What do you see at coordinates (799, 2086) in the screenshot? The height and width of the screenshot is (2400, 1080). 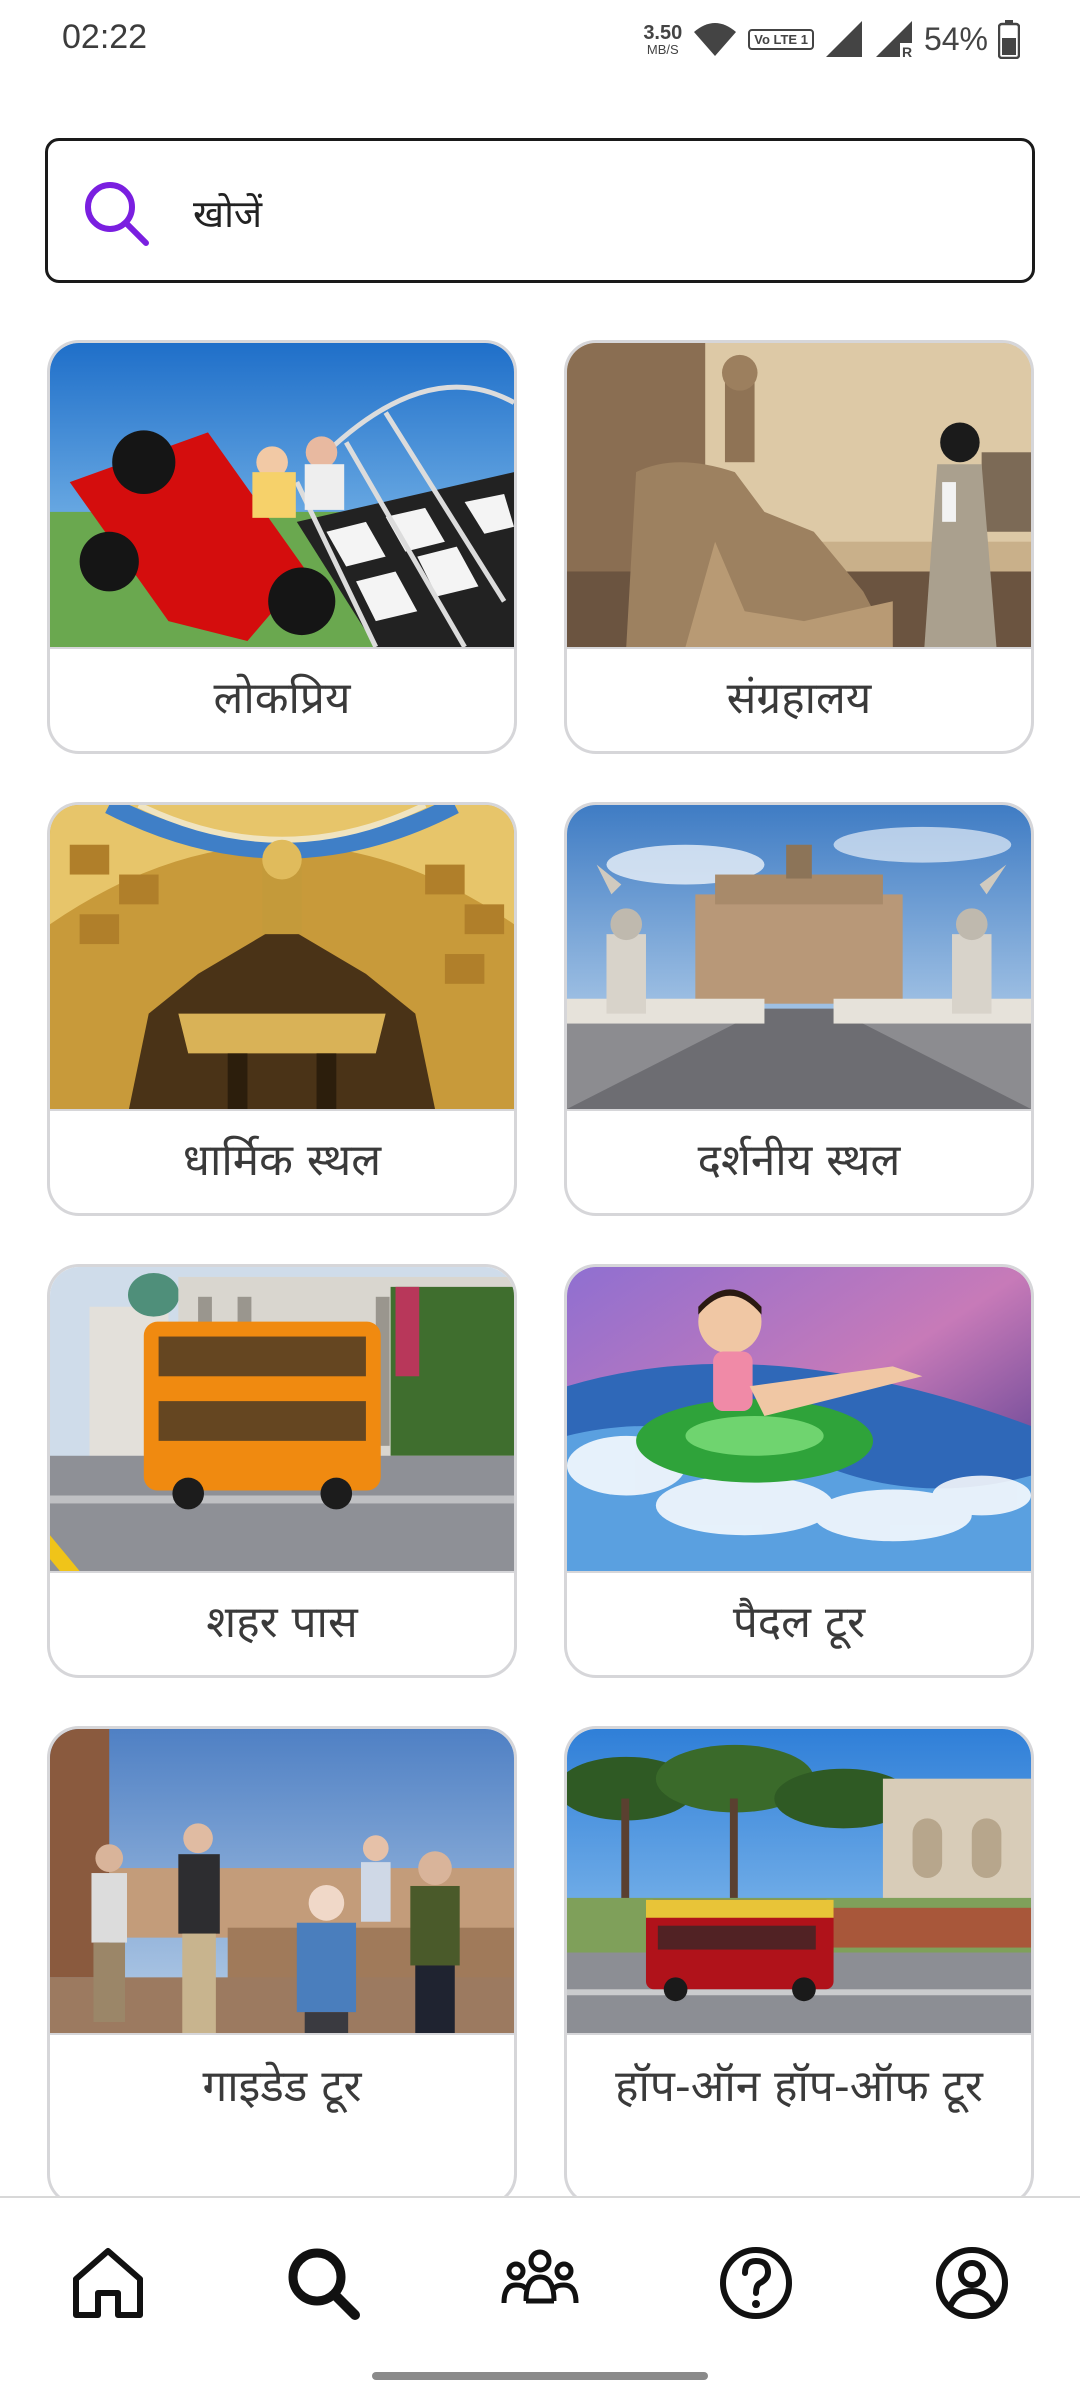 I see `category-label: हॉप-ऑन हॉप-ऑफ टूर` at bounding box center [799, 2086].